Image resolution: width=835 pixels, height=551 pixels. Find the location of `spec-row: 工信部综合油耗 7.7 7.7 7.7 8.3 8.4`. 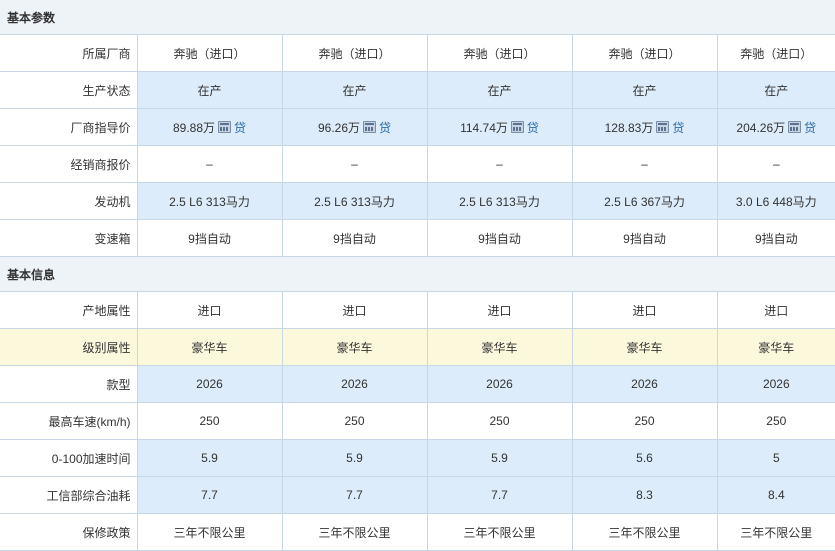

spec-row: 工信部综合油耗 7.7 7.7 7.7 8.3 8.4 is located at coordinates (417, 495).